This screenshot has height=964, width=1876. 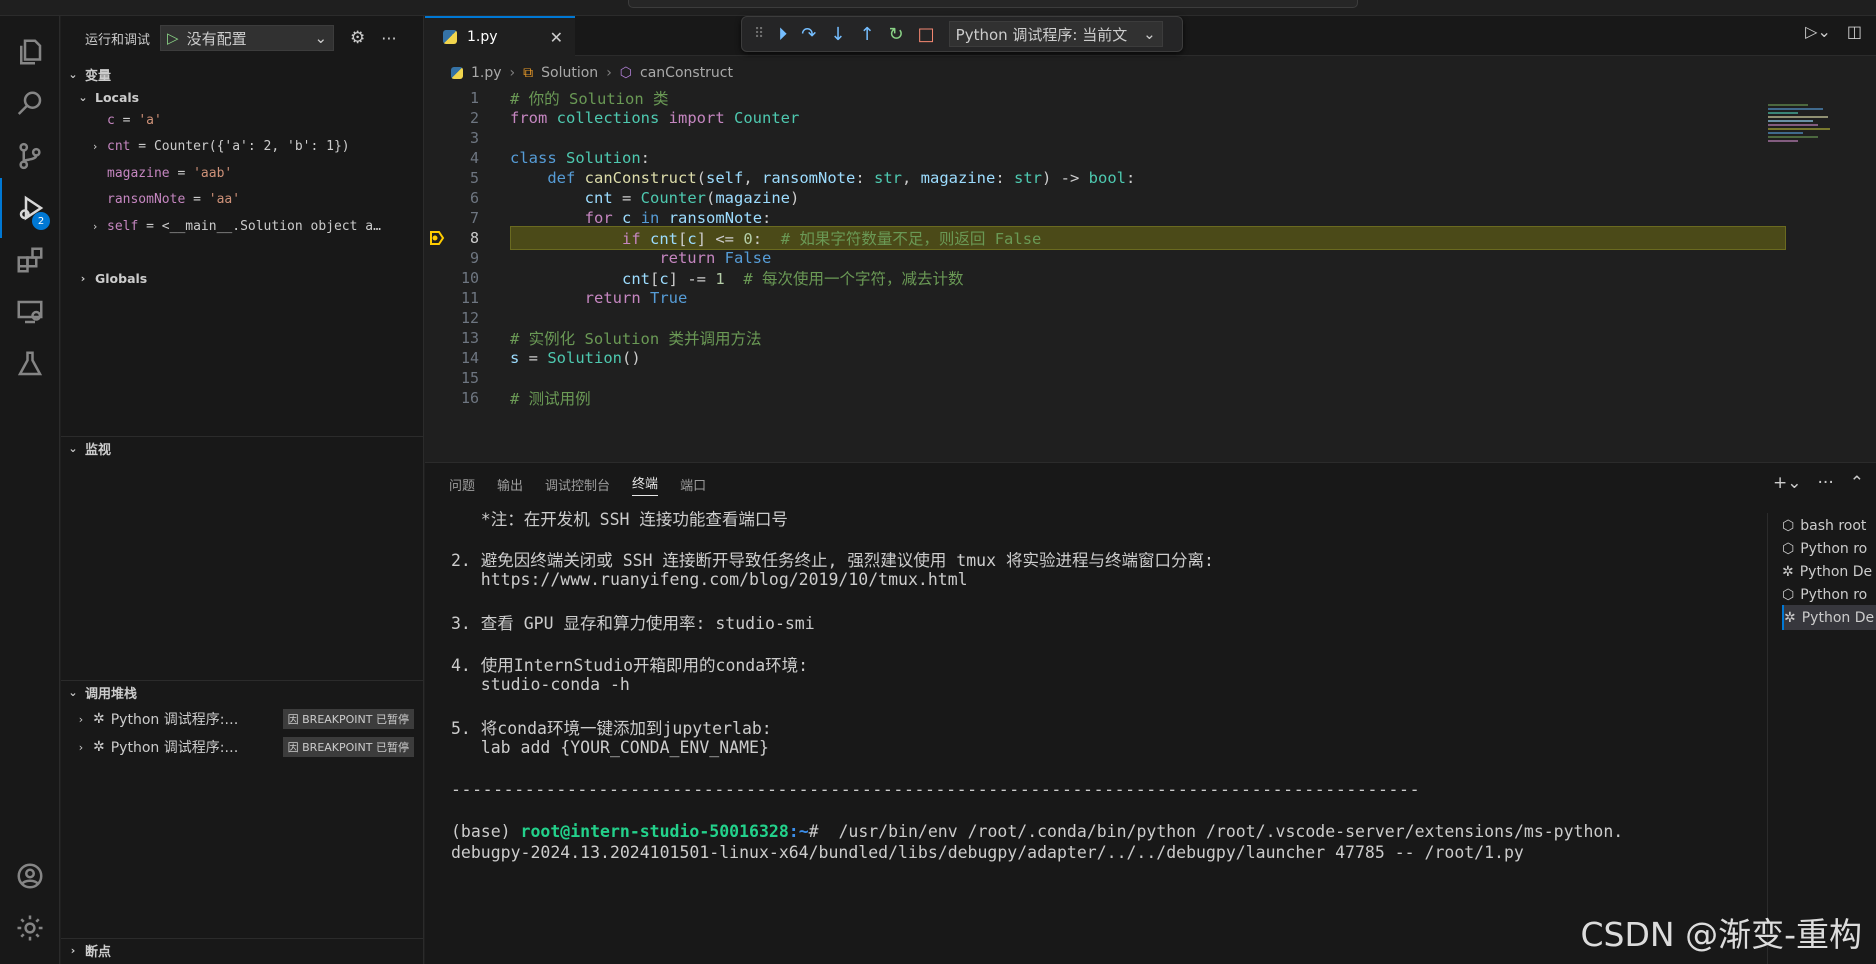 I want to click on debug-session-select: Python 调试程序: 当前文 ⌄, so click(x=1055, y=34).